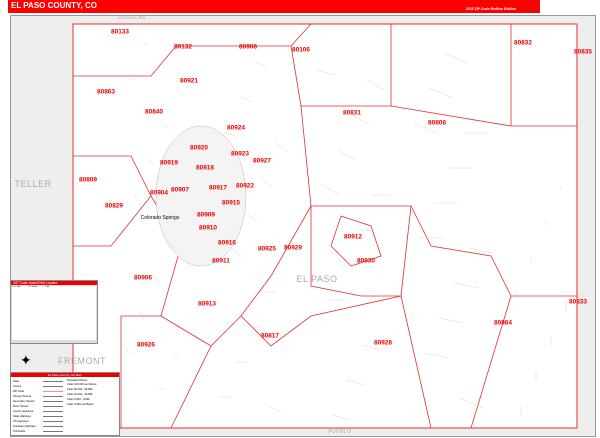  What do you see at coordinates (206, 215) in the screenshot?
I see `zip-label: 80909` at bounding box center [206, 215].